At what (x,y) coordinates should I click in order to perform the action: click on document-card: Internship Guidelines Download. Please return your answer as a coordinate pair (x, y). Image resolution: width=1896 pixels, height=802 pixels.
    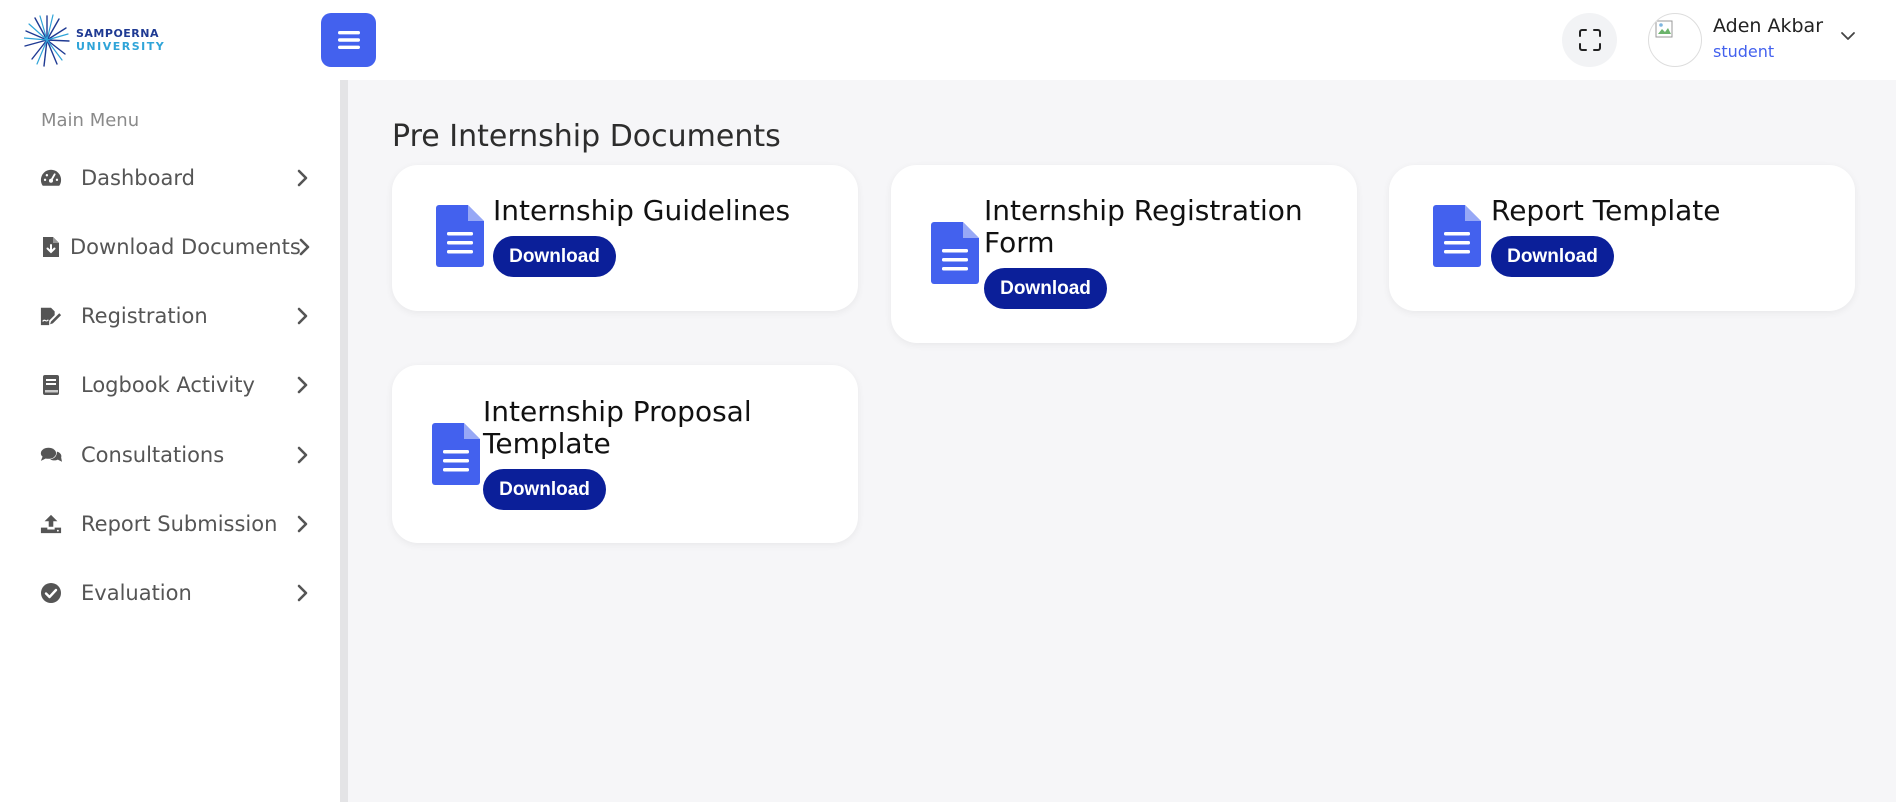
    Looking at the image, I should click on (625, 238).